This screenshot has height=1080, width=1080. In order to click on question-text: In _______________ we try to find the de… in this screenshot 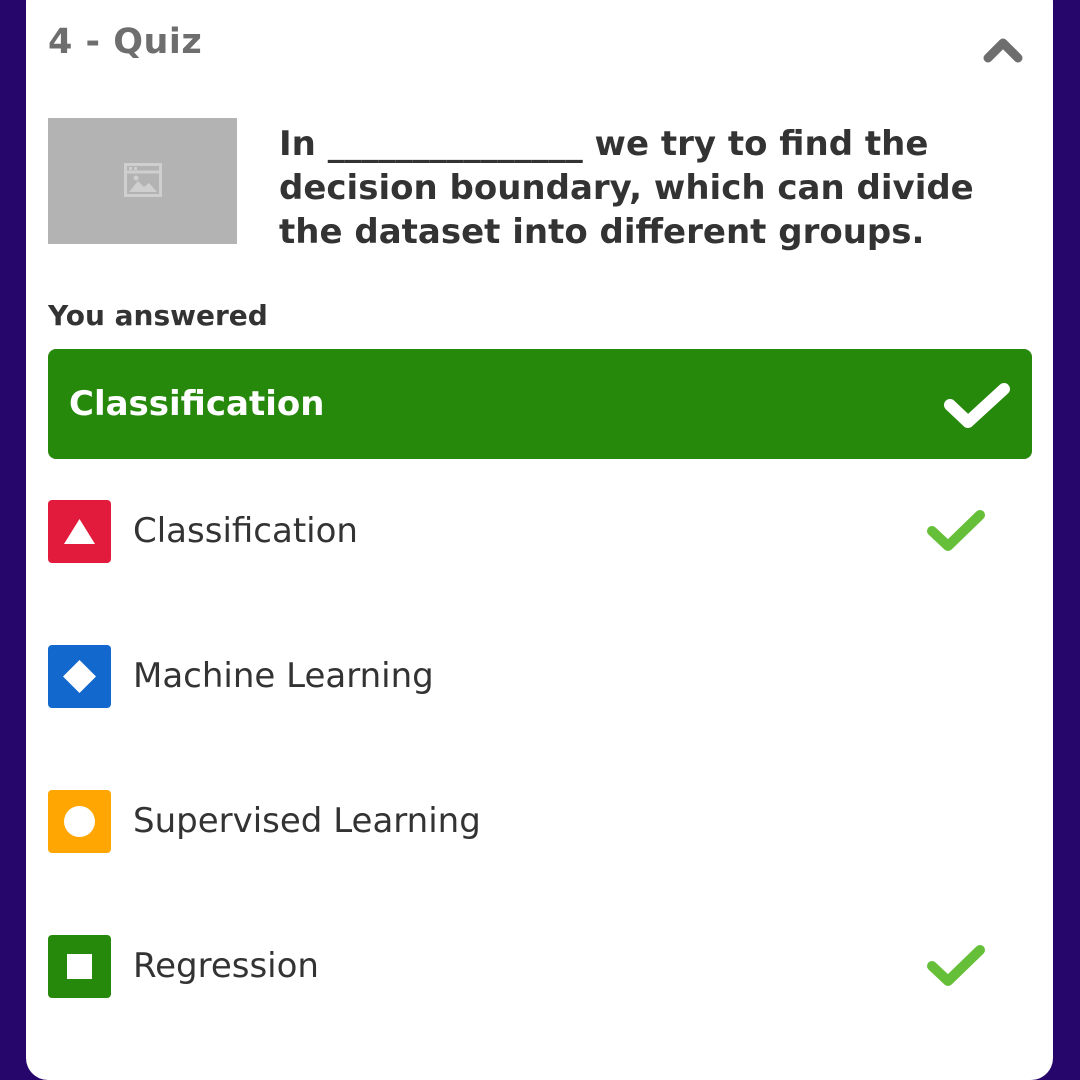, I will do `click(626, 188)`.